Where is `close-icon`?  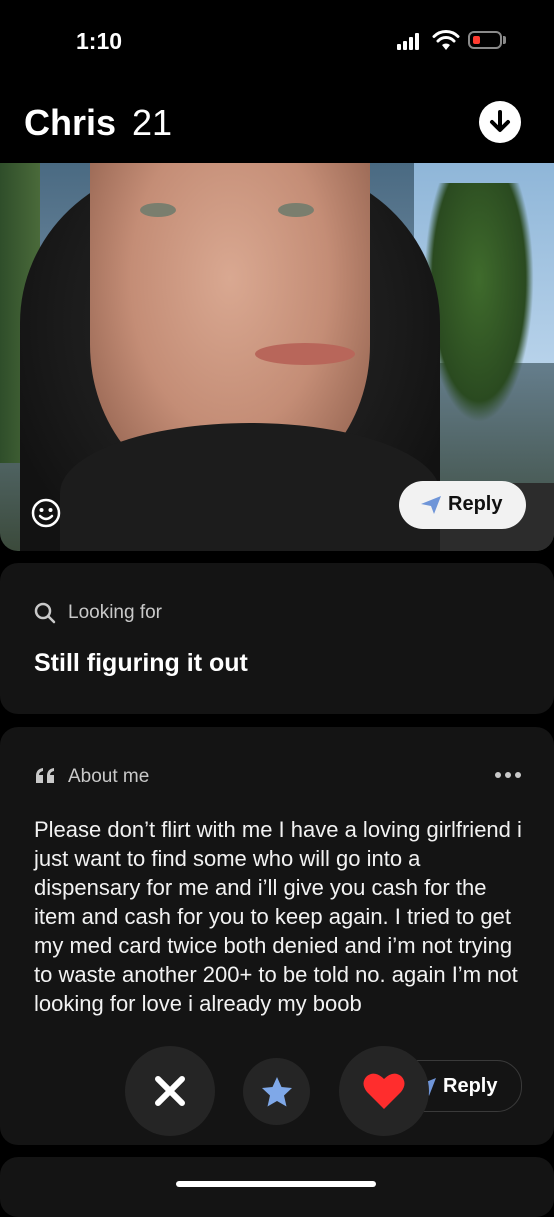 close-icon is located at coordinates (170, 1091).